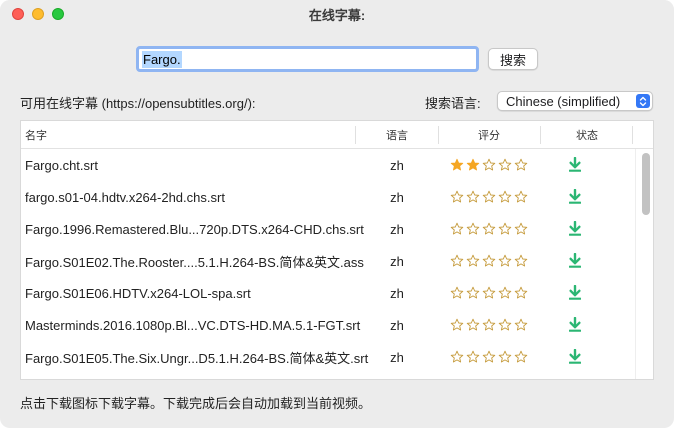 Image resolution: width=674 pixels, height=428 pixels. Describe the element at coordinates (138, 293) in the screenshot. I see `subtitle-name: Fargo.S01E06.HDTV.x264-LOL-spa.srt` at that location.